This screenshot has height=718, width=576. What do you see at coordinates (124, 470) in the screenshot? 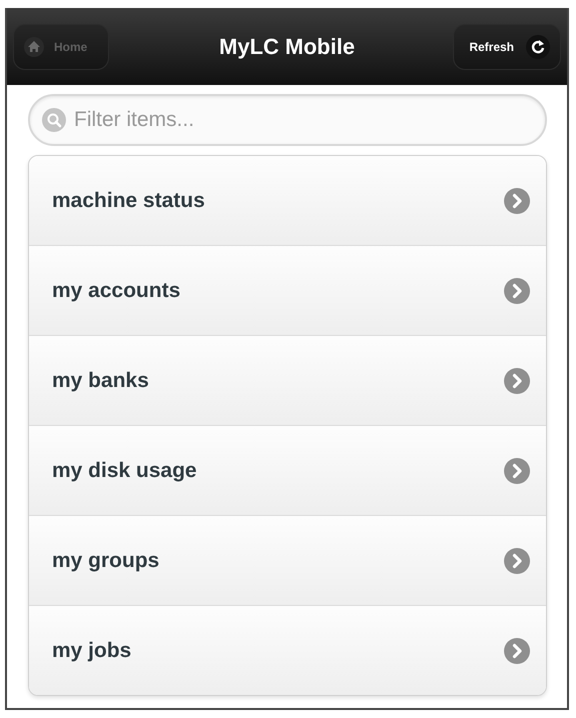
I see `item-label: my disk usage` at bounding box center [124, 470].